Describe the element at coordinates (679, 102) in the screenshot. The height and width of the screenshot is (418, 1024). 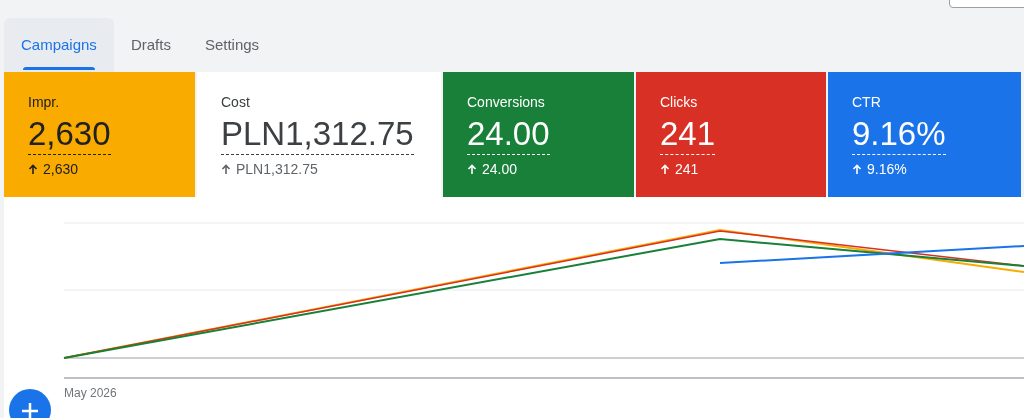
I see `metric-label: Clicks` at that location.